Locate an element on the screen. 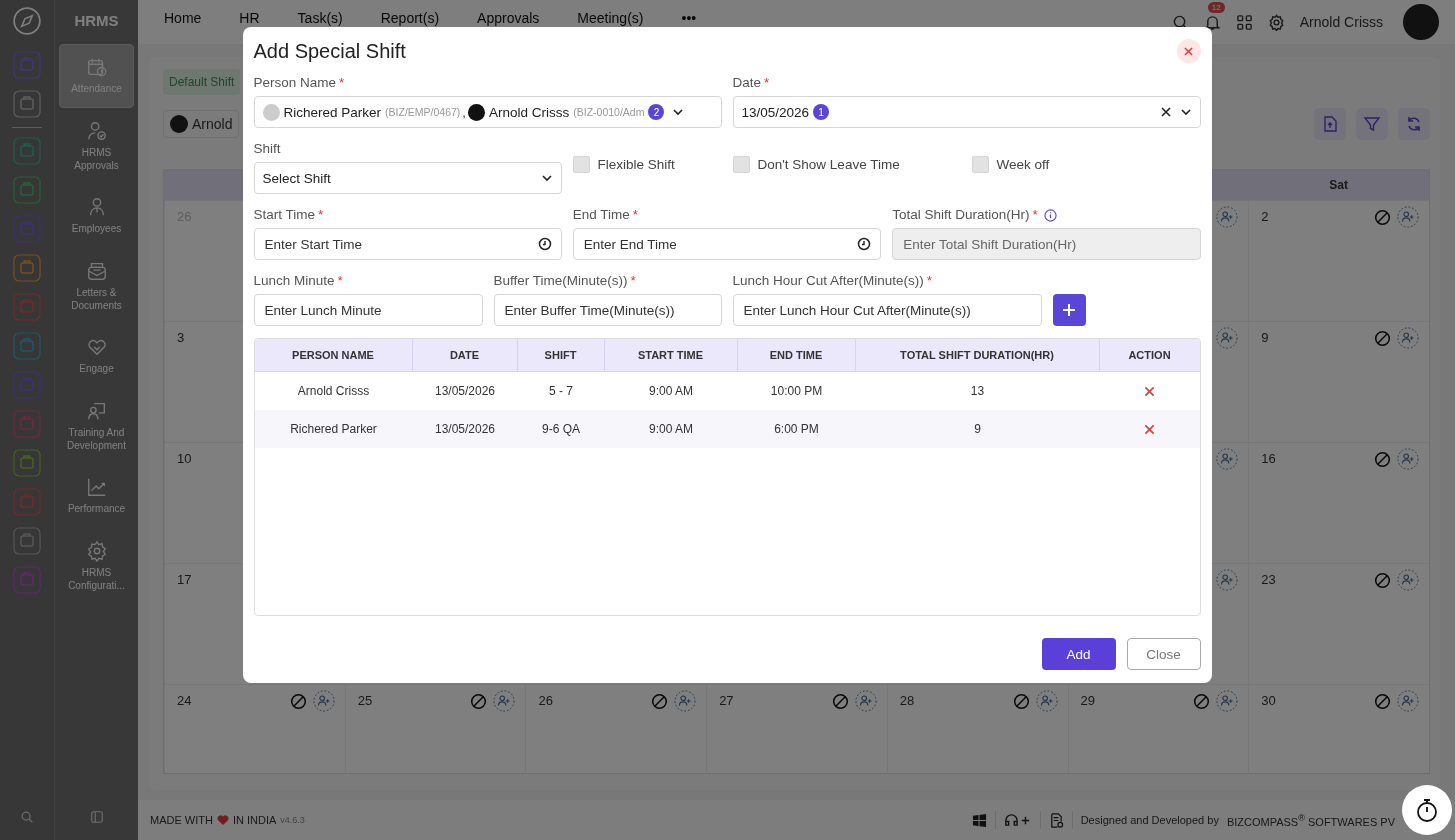 The width and height of the screenshot is (1455, 840). date-select: 13/05/2026 1 is located at coordinates (966, 112).